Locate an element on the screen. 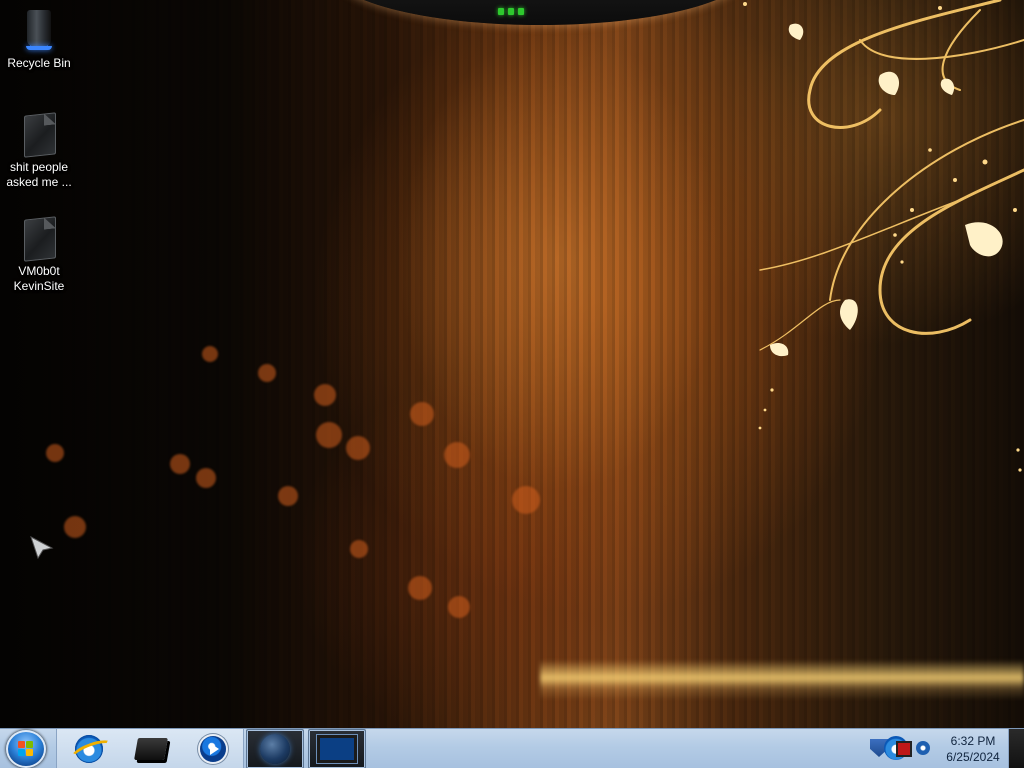 This screenshot has height=768, width=1024. desktop-icon-folder-vm0b0t: VM0b0t KevinSite is located at coordinates (39, 255).